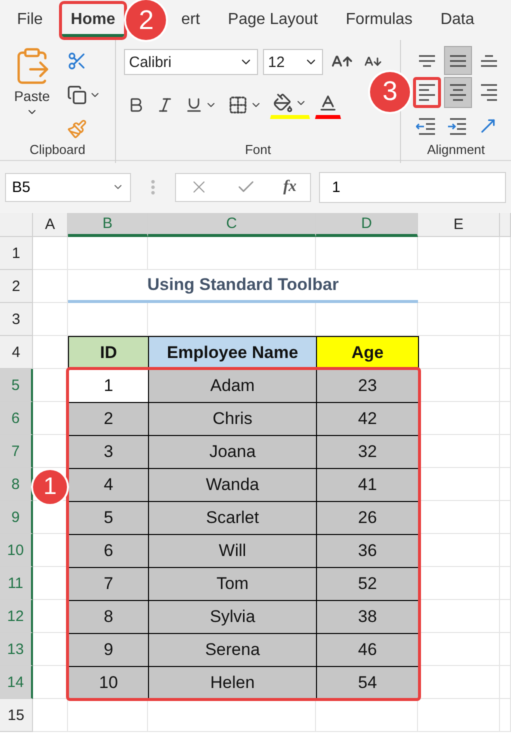 Image resolution: width=511 pixels, height=733 pixels. Describe the element at coordinates (232, 617) in the screenshot. I see `table-cell: Sylvia` at that location.